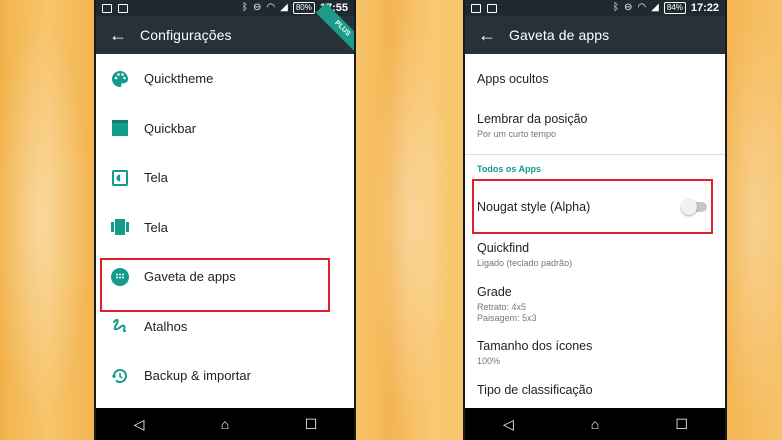 This screenshot has width=782, height=440. What do you see at coordinates (704, 8) in the screenshot?
I see `clock: 17:22` at bounding box center [704, 8].